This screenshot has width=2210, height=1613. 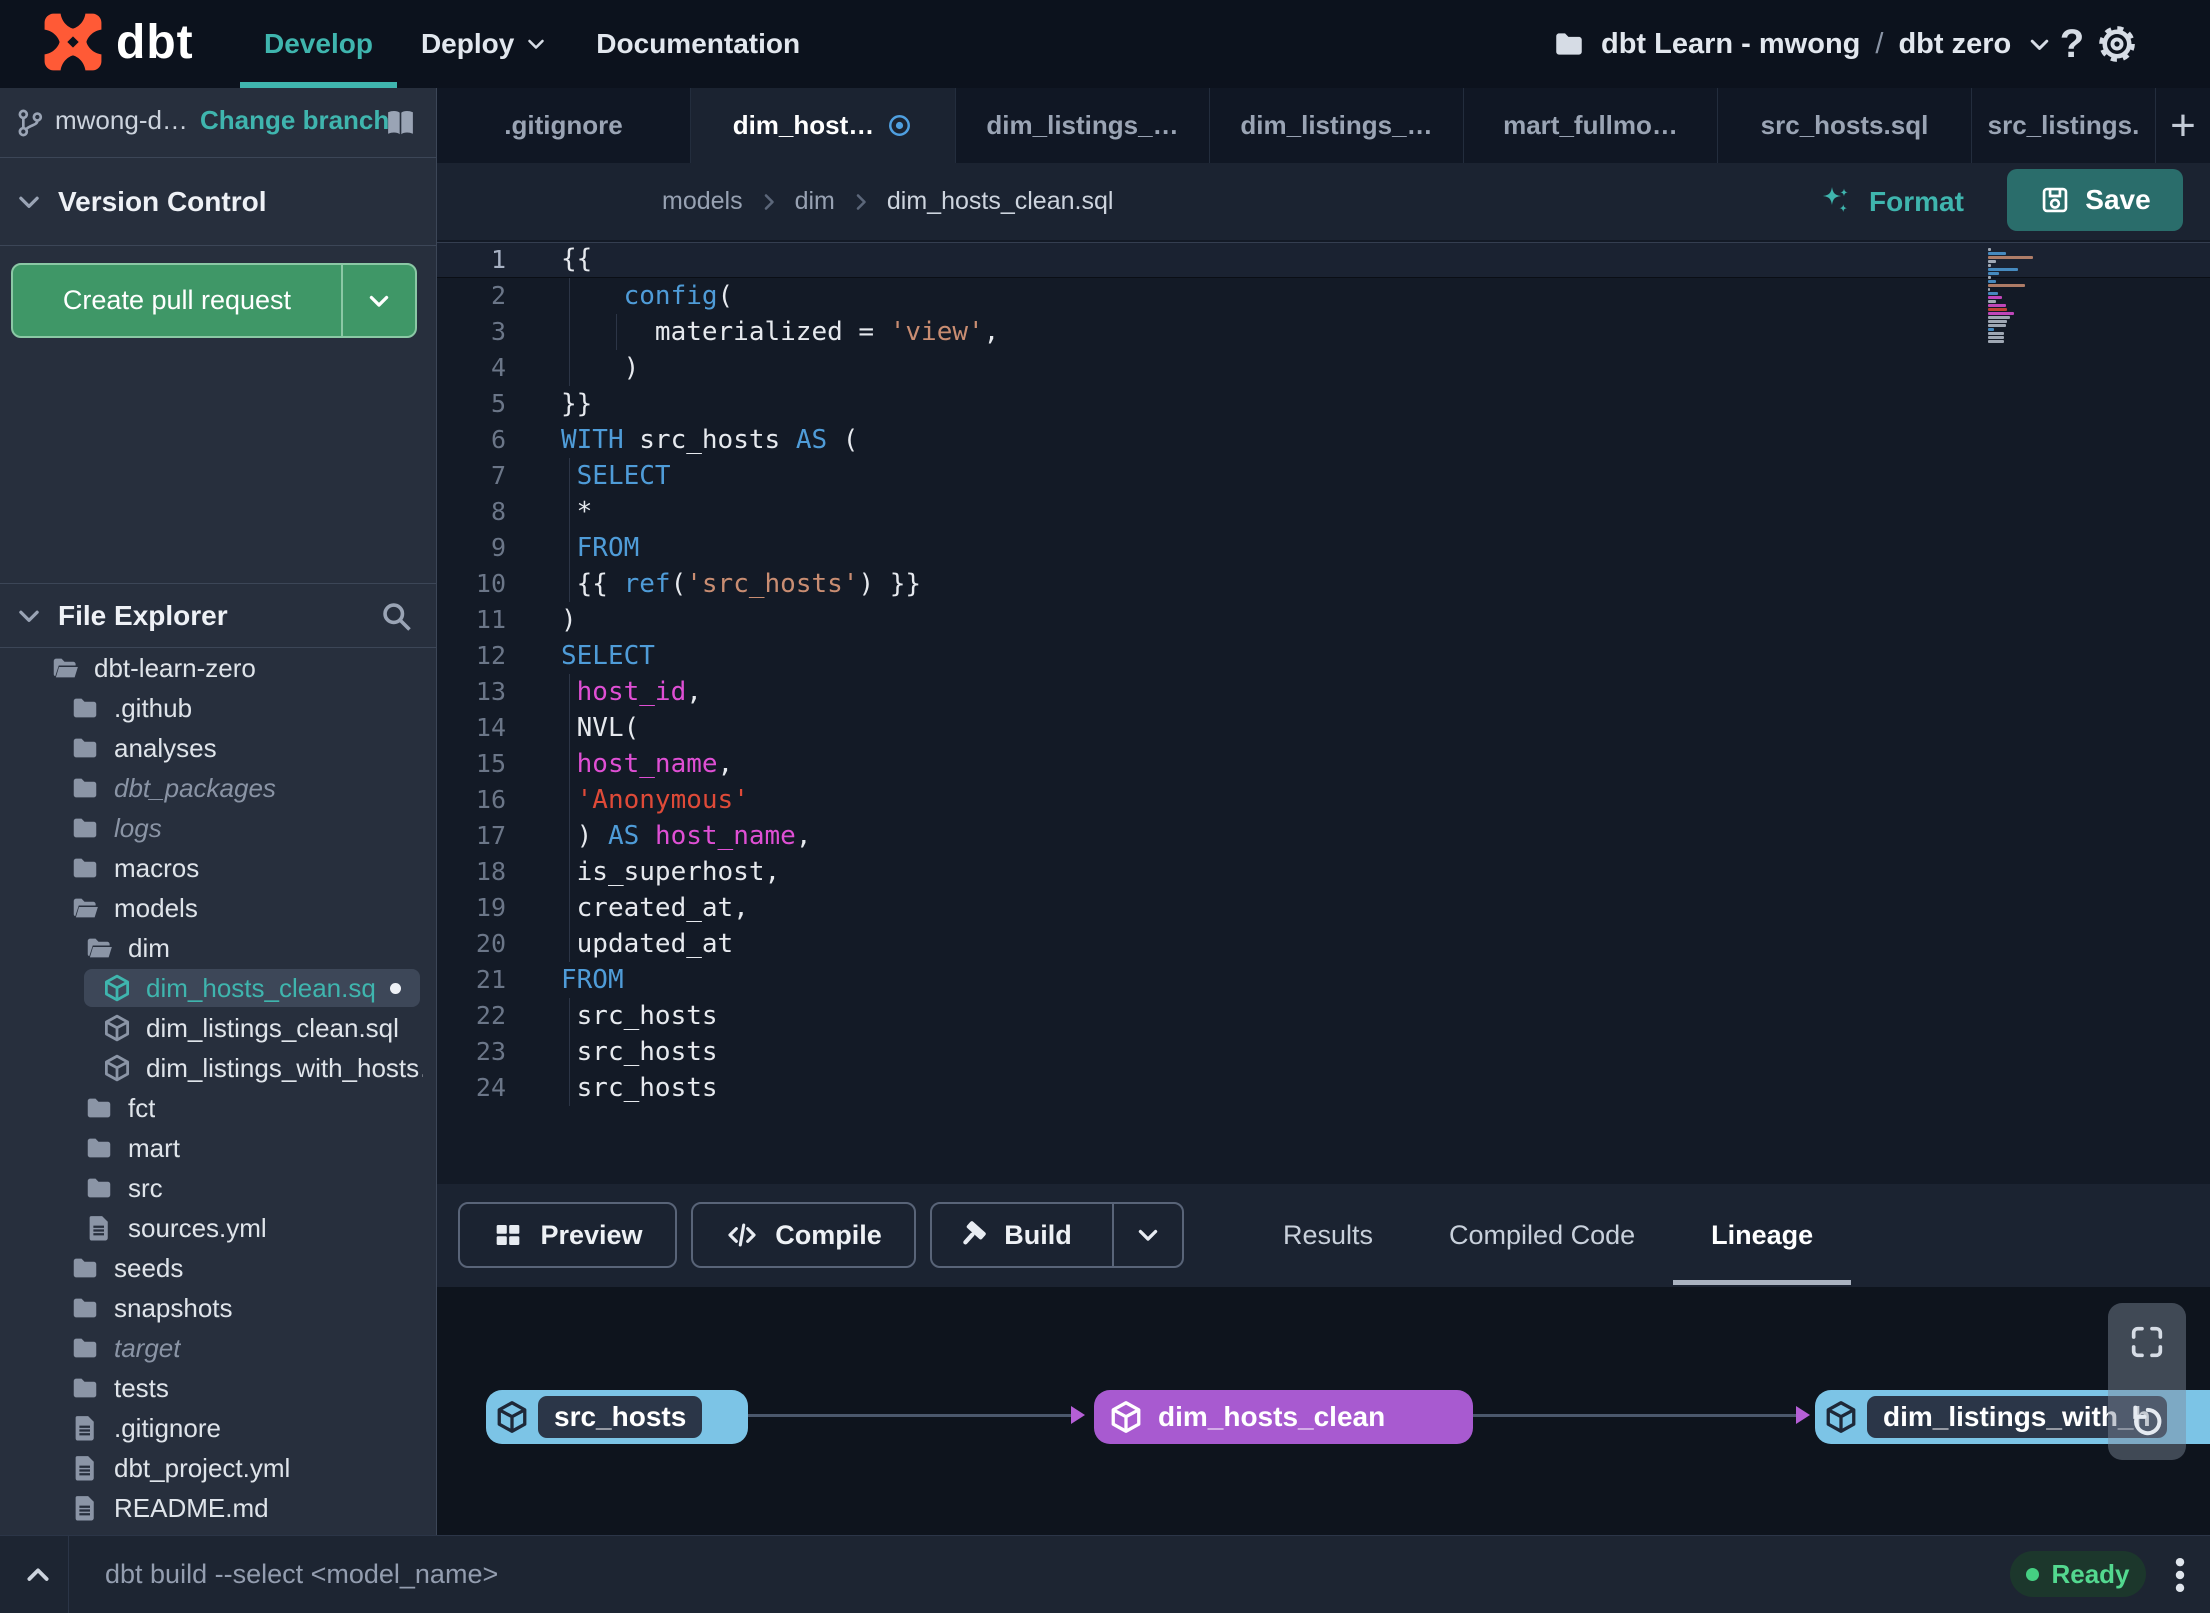 What do you see at coordinates (1323, 620) in the screenshot?
I see `code-line-11: 11)` at bounding box center [1323, 620].